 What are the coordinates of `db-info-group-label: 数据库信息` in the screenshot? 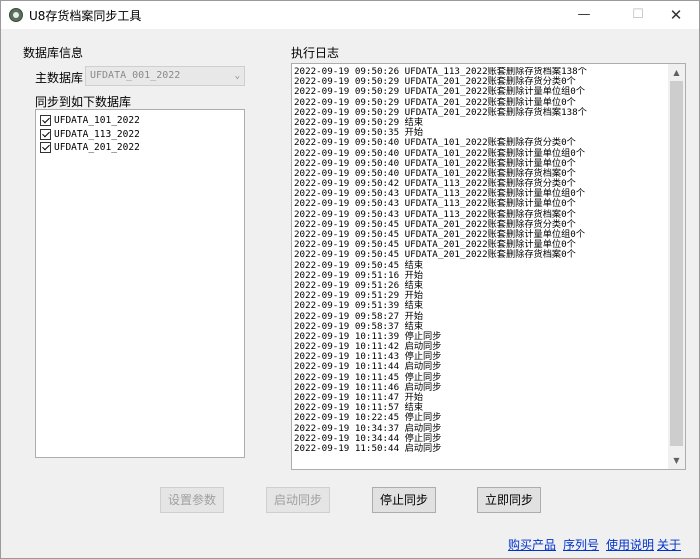 It's located at (53, 53).